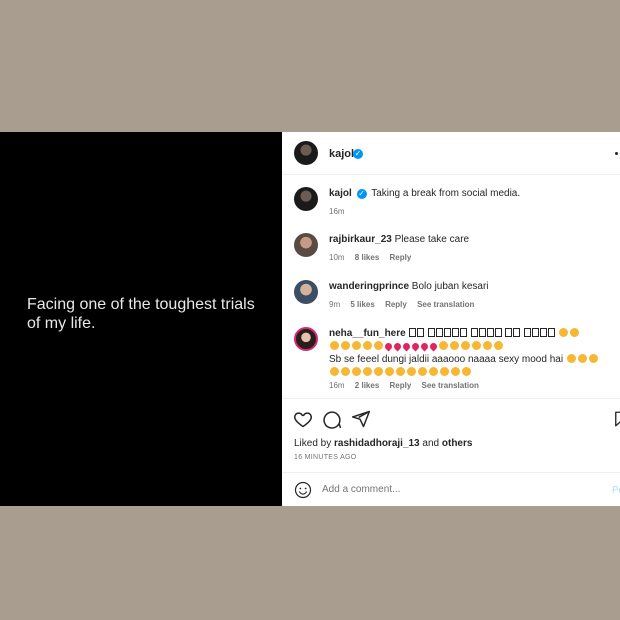 This screenshot has height=620, width=620. I want to click on comment-meta: 9m 5 likes Reply See translation, so click(405, 304).